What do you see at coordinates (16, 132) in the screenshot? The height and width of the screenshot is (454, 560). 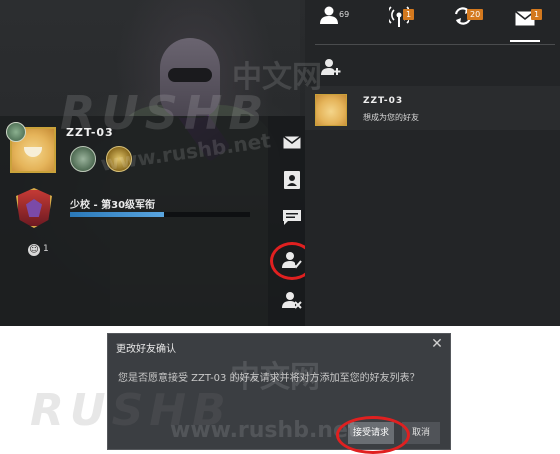 I see `skill-group-icon` at bounding box center [16, 132].